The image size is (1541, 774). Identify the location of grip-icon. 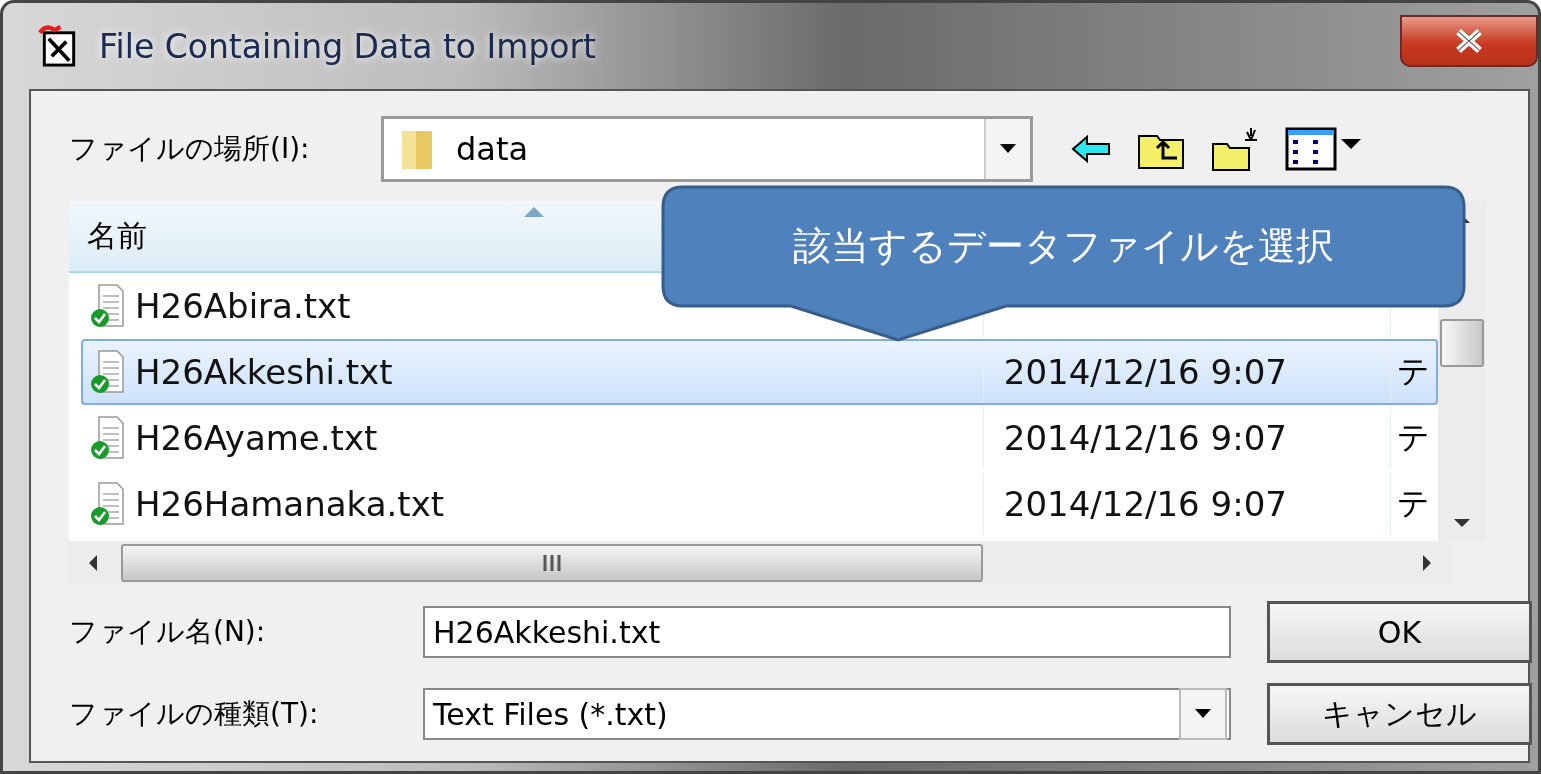
(552, 563).